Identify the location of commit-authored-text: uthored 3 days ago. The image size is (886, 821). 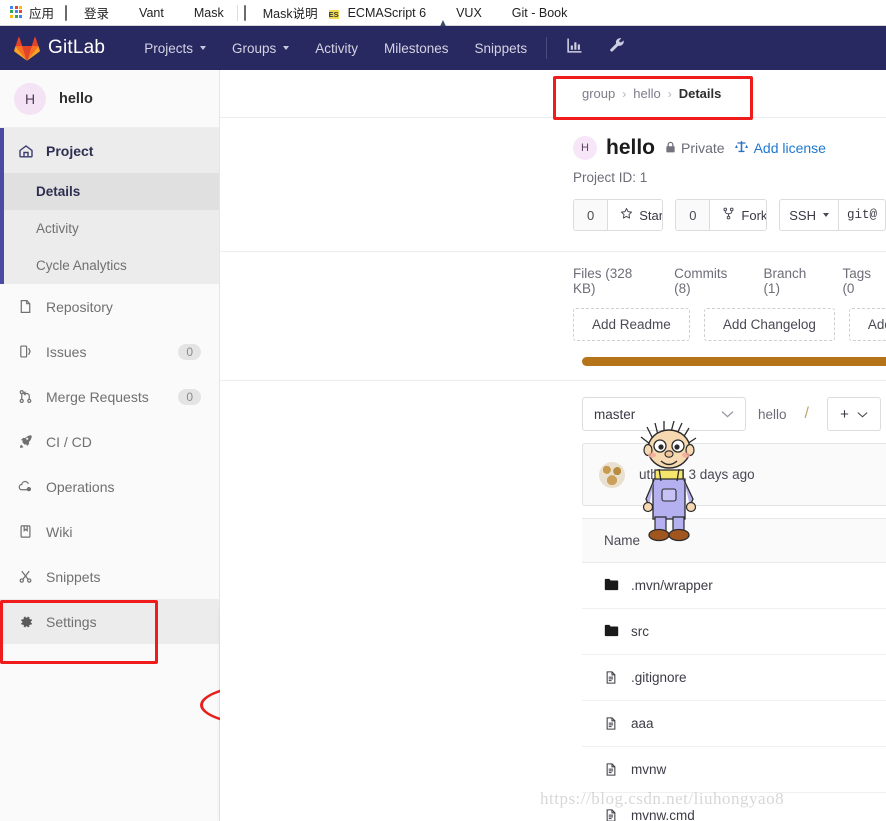
(697, 474).